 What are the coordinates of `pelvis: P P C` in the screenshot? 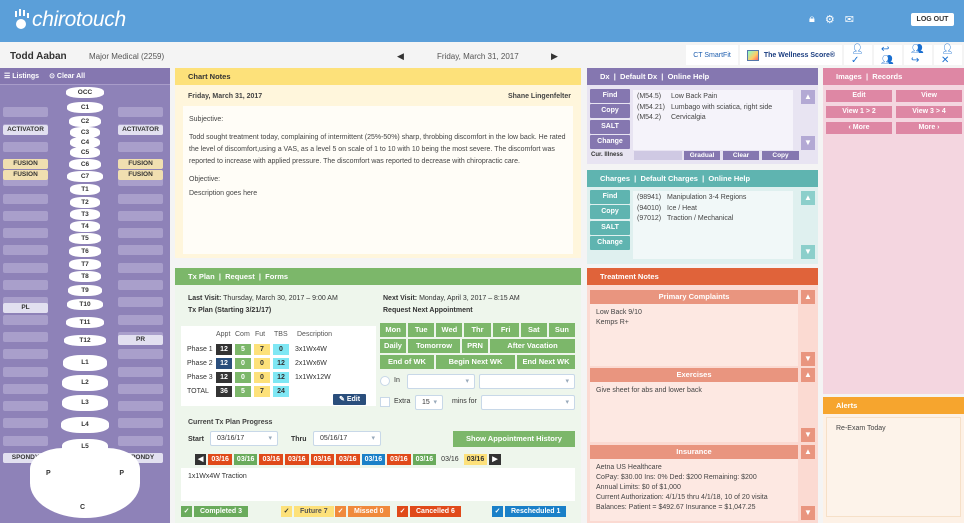 It's located at (85, 483).